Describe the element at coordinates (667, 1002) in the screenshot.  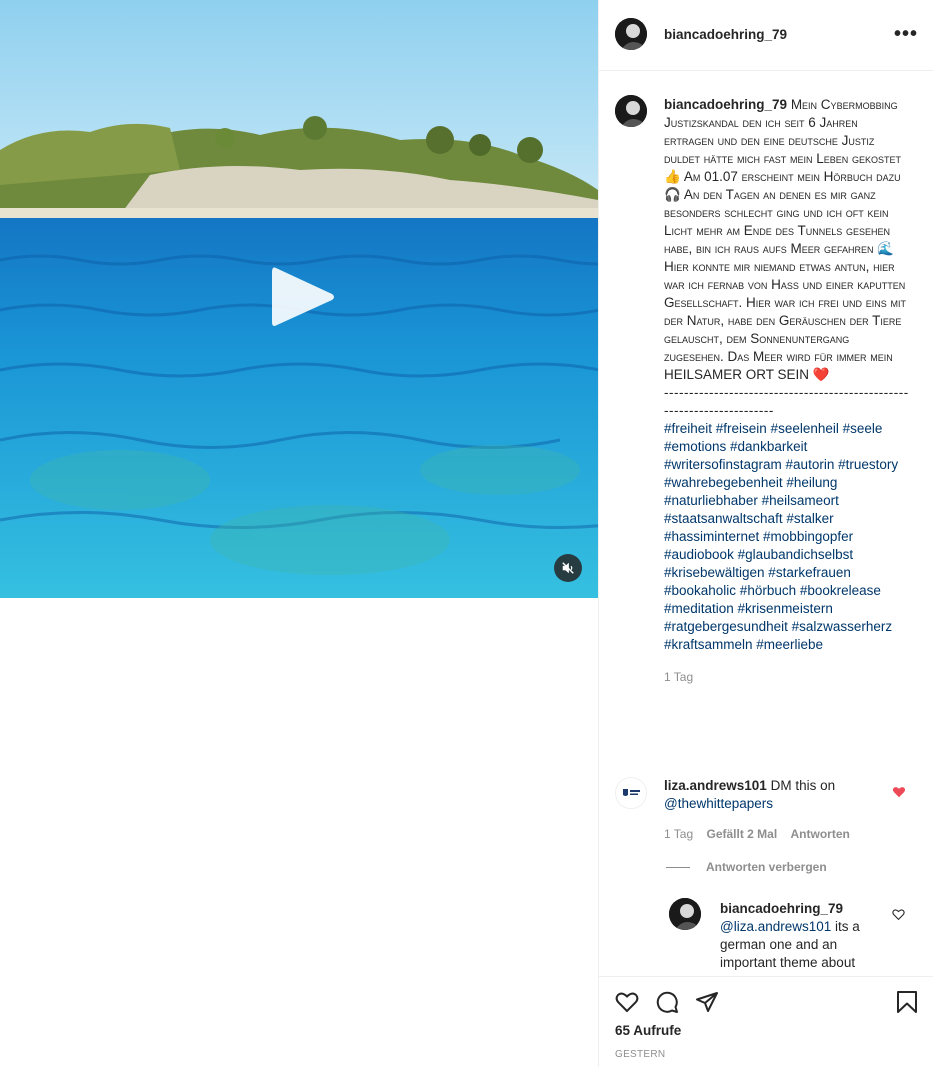
I see `comment-icon` at that location.